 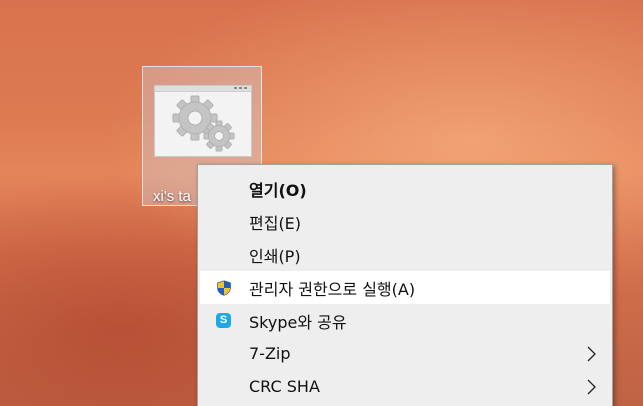 What do you see at coordinates (298, 322) in the screenshot?
I see `menu-item-label: Skype와 공유` at bounding box center [298, 322].